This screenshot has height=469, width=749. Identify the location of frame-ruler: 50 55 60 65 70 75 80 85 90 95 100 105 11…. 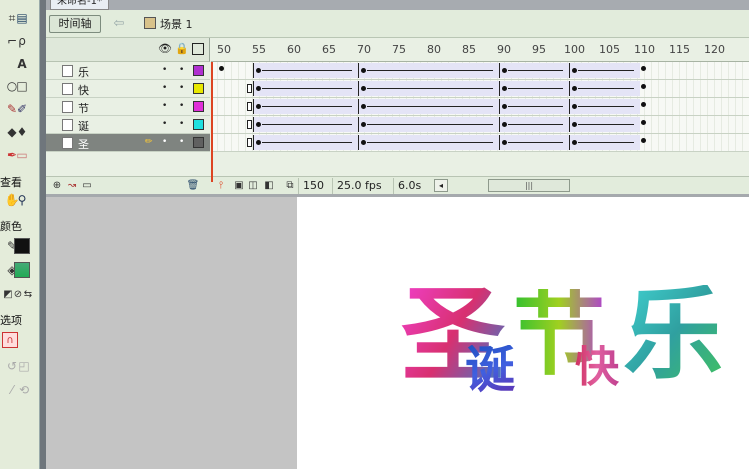
(480, 50).